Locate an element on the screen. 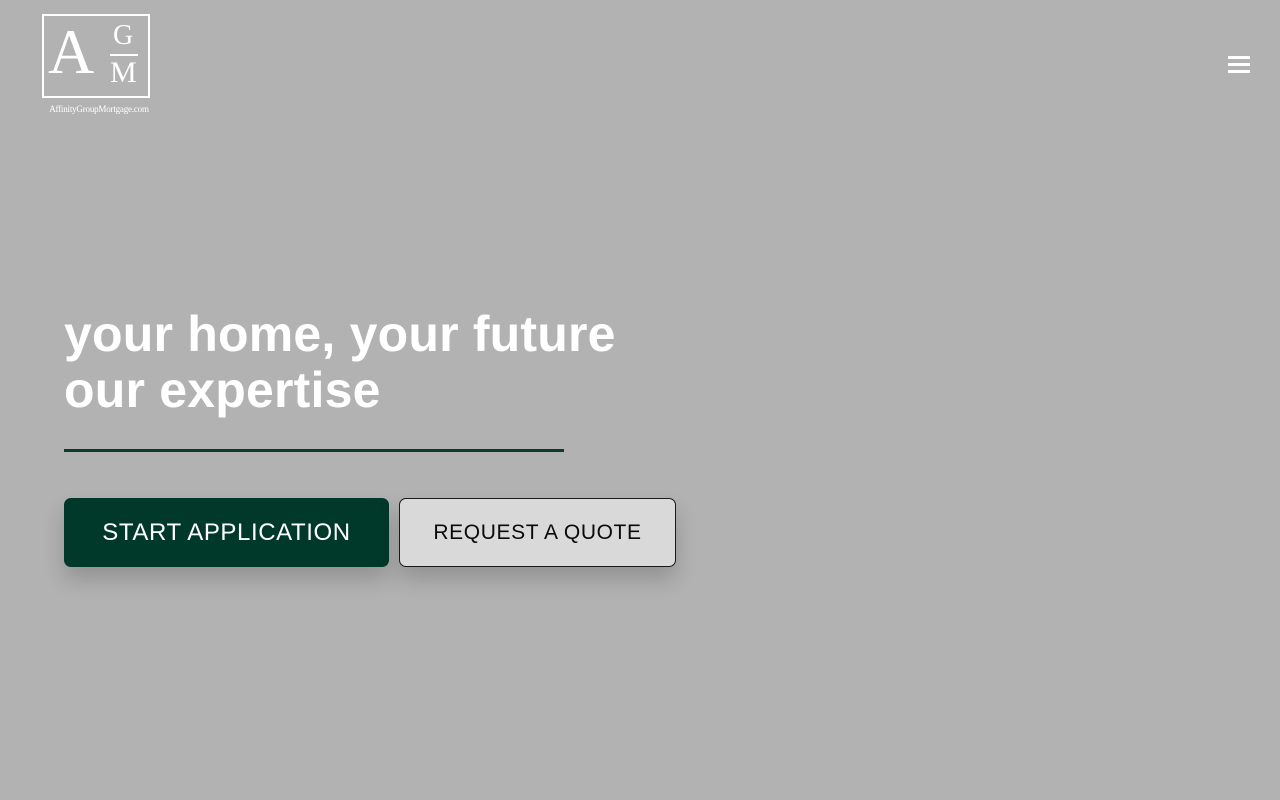 This screenshot has height=800, width=1280. logo-url-text: AffinityGroupMortgage.com is located at coordinates (99, 109).